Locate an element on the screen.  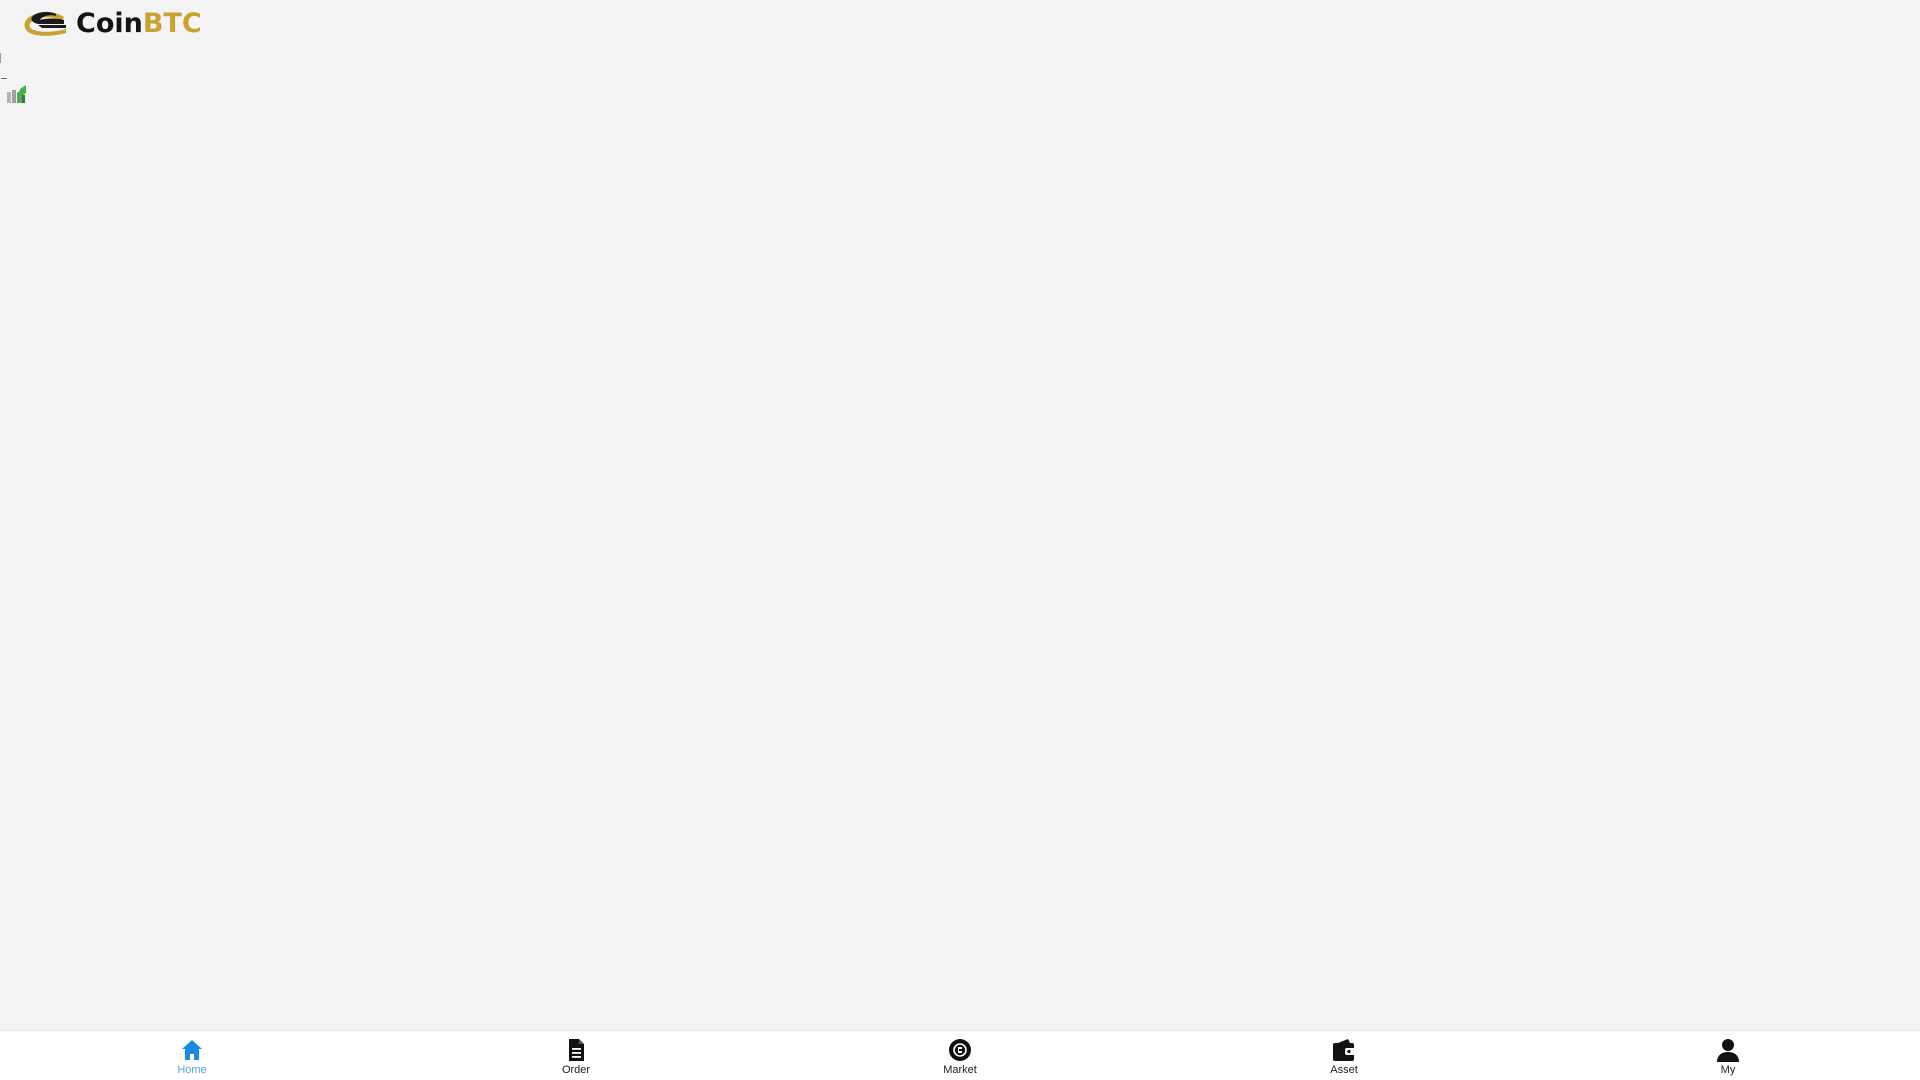
coinbtc-logo-mark-icon is located at coordinates (45, 23).